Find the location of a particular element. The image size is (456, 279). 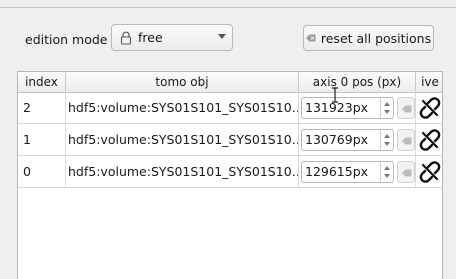

edition-mode-label: edition mode is located at coordinates (66, 39).